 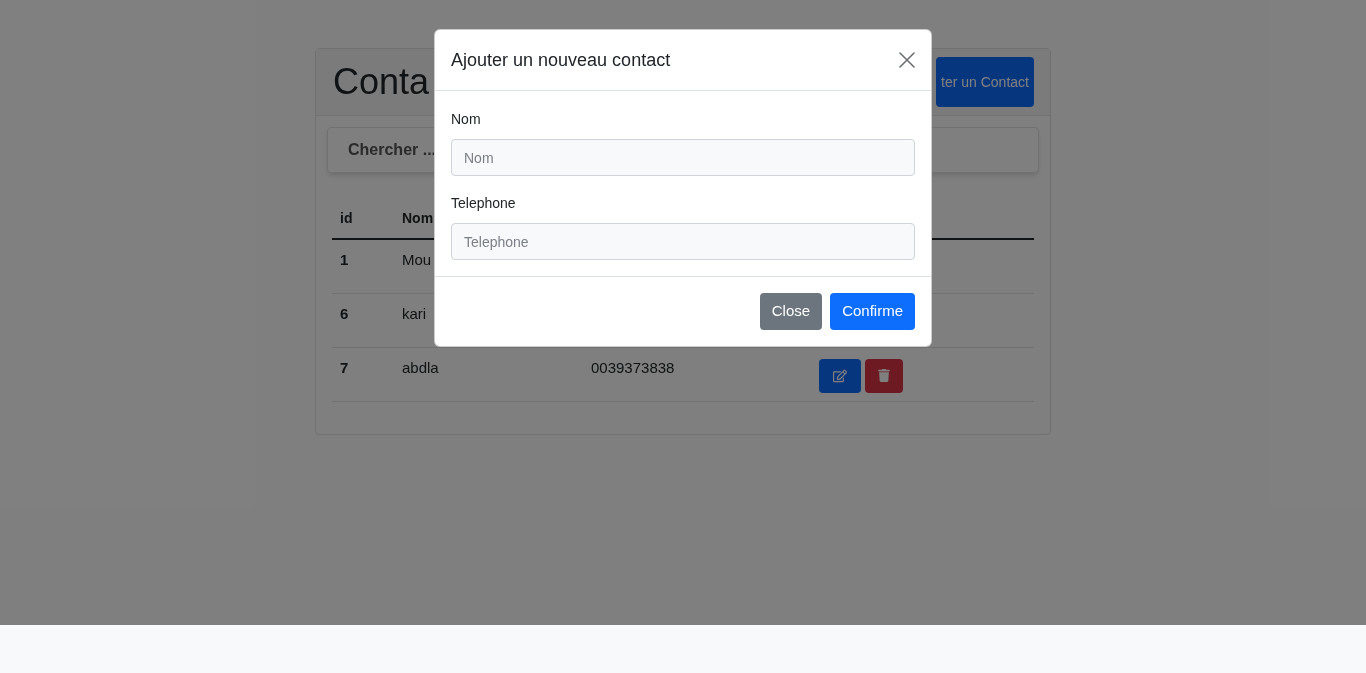 I want to click on field-label: Telephone, so click(x=484, y=203).